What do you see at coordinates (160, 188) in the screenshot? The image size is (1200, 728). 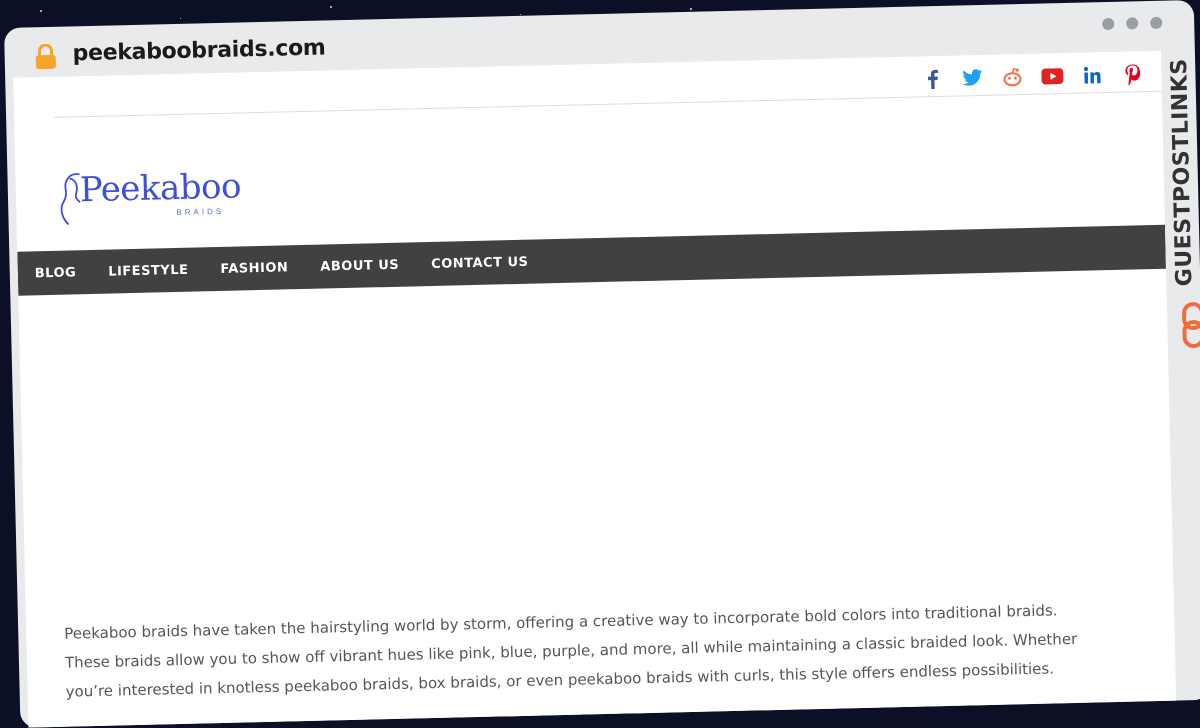 I see `logo-title: Peekaboo` at bounding box center [160, 188].